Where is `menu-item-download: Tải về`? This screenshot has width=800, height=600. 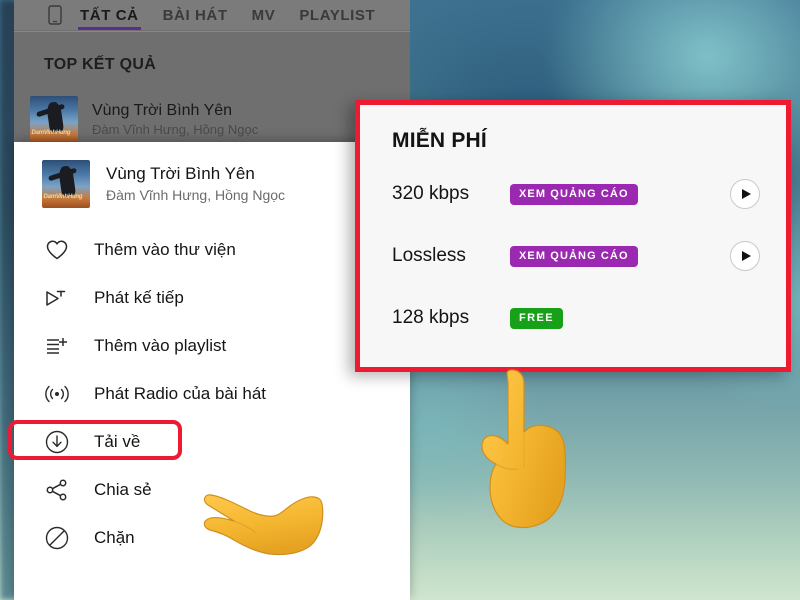 menu-item-download: Tải về is located at coordinates (209, 442).